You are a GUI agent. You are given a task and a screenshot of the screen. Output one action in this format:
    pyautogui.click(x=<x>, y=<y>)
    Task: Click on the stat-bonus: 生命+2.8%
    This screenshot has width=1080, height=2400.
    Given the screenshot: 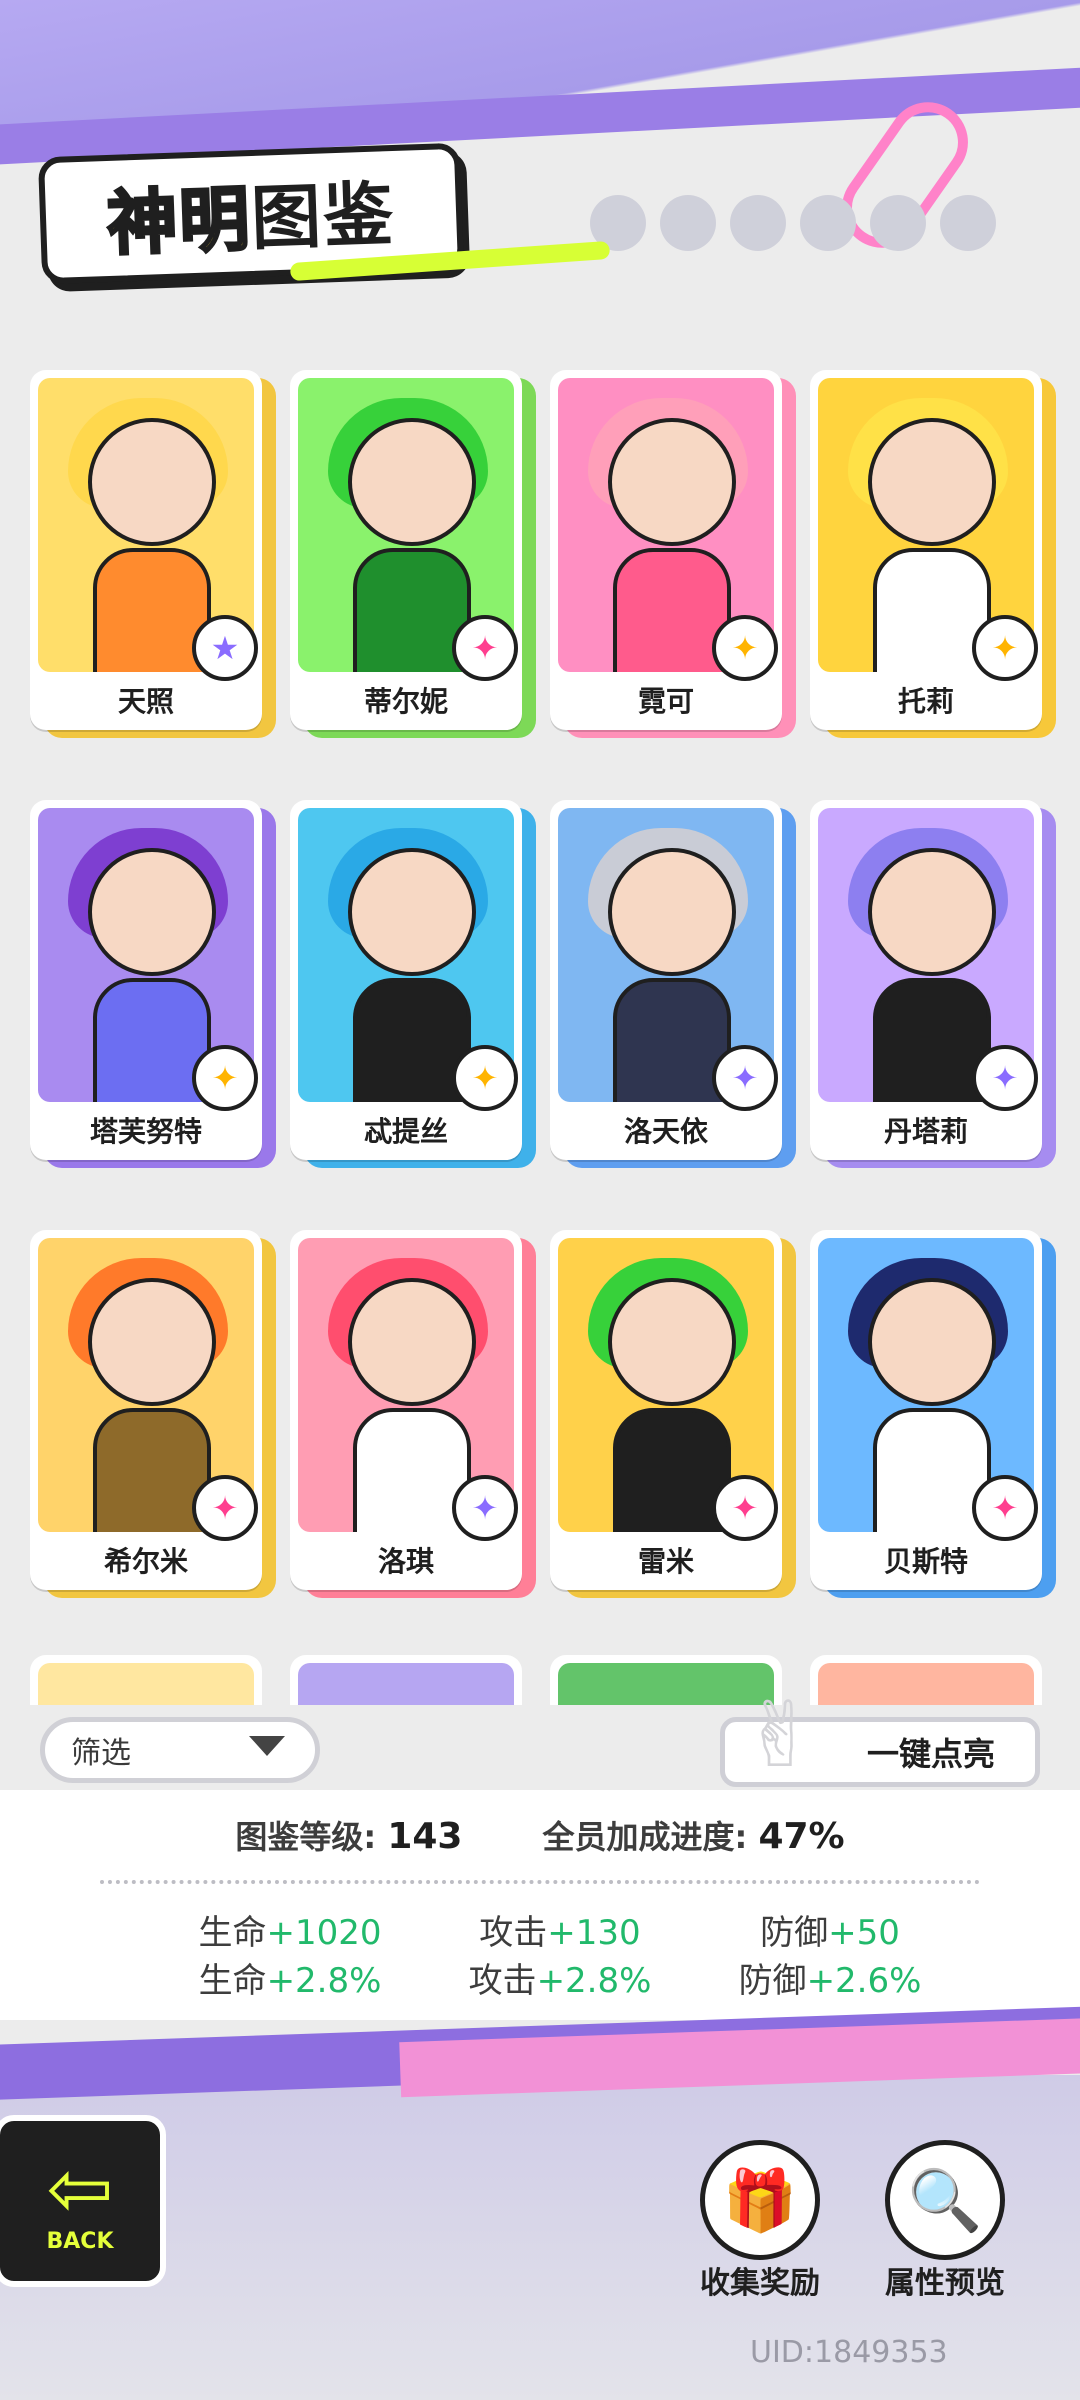 What is the action you would take?
    pyautogui.click(x=290, y=1977)
    